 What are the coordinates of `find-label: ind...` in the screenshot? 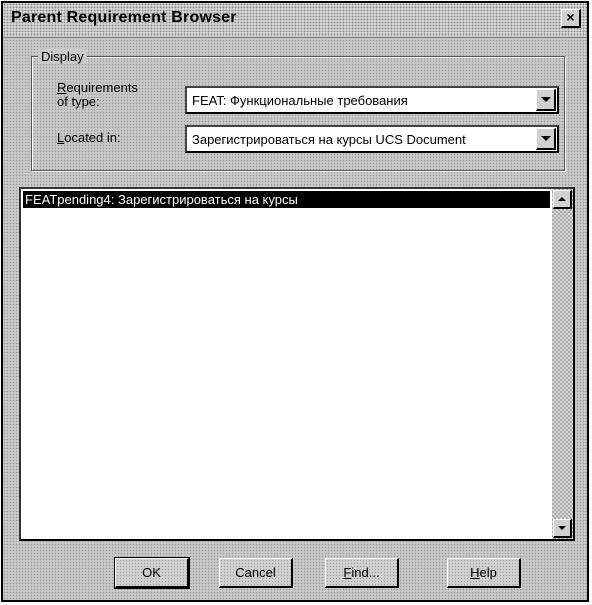 It's located at (365, 572).